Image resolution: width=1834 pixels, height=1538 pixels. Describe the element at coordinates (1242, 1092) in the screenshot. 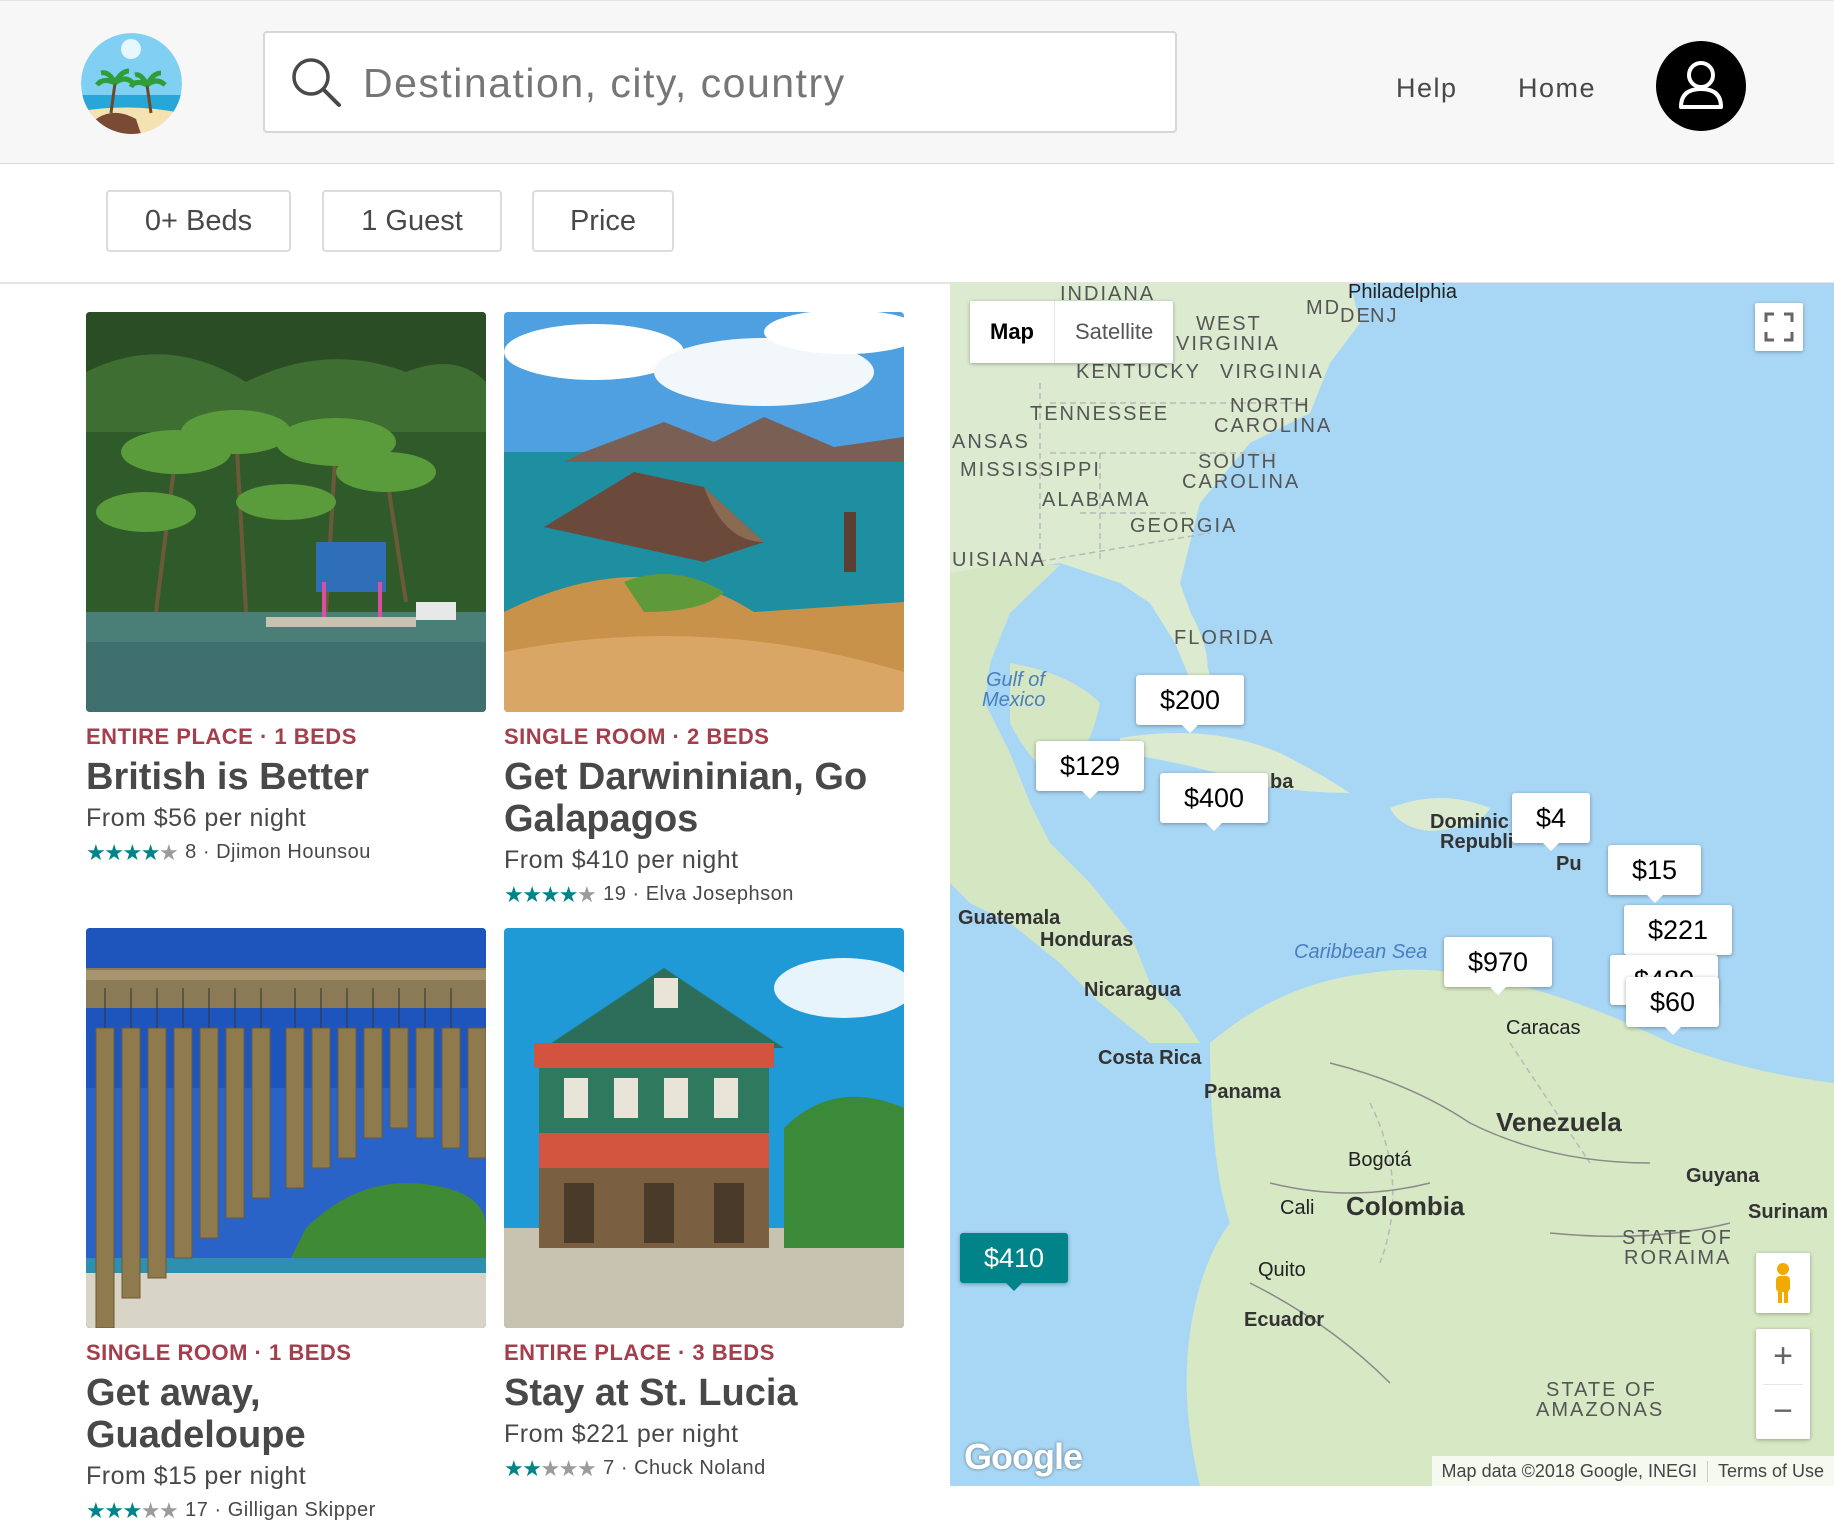

I see `map-label: Panama` at that location.